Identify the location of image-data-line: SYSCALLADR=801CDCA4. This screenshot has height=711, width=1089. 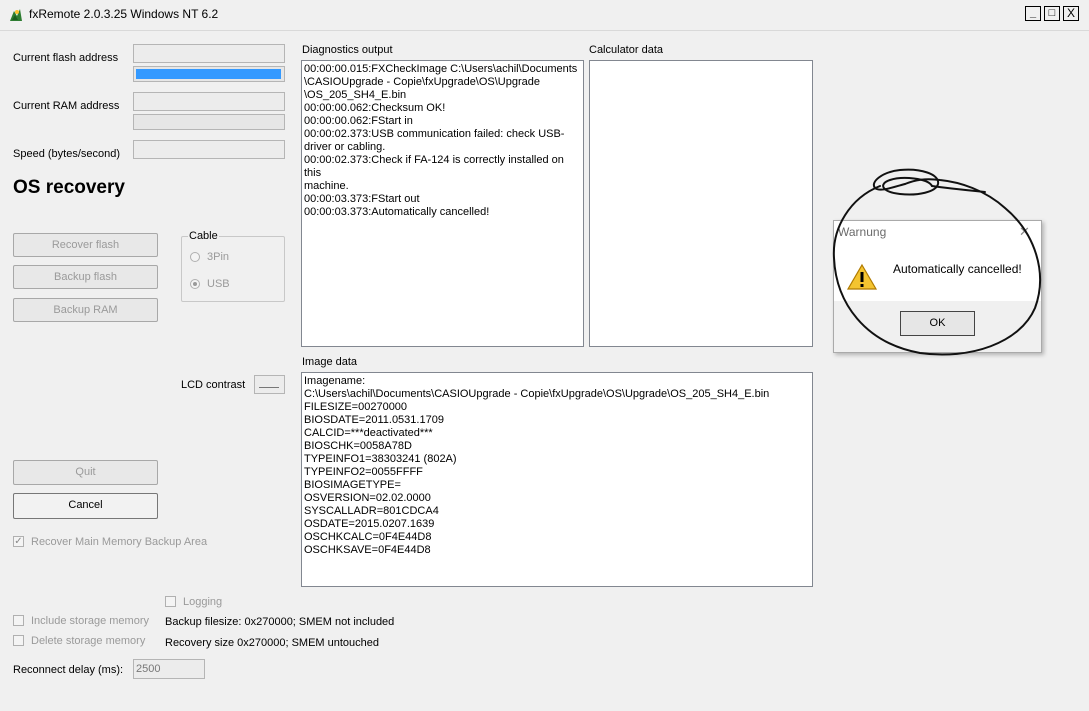
(371, 511).